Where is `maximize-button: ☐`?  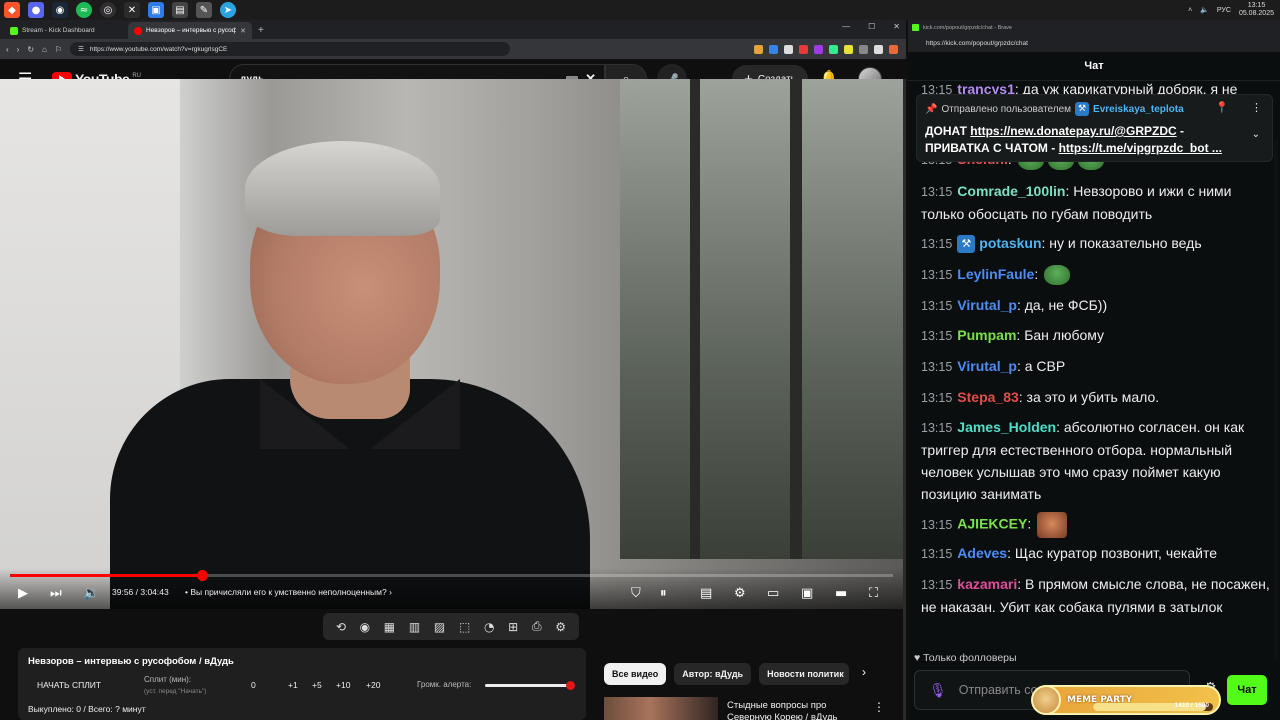
maximize-button: ☐ is located at coordinates (871, 26).